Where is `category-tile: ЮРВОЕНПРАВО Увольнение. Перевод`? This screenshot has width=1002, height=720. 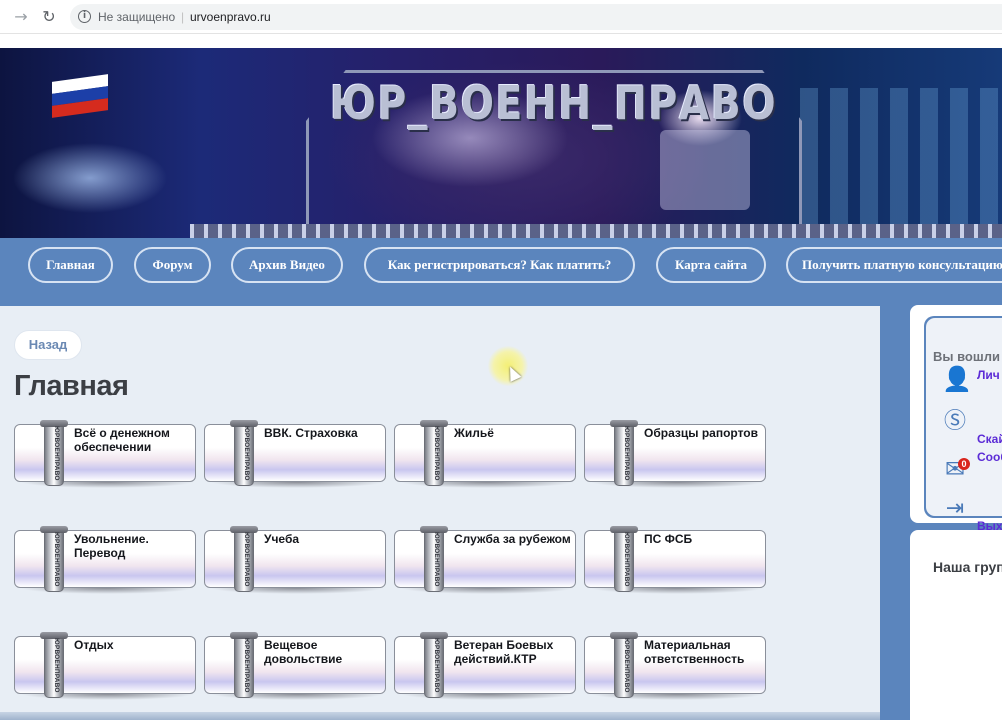
category-tile: ЮРВОЕНПРАВО Увольнение. Перевод is located at coordinates (105, 560).